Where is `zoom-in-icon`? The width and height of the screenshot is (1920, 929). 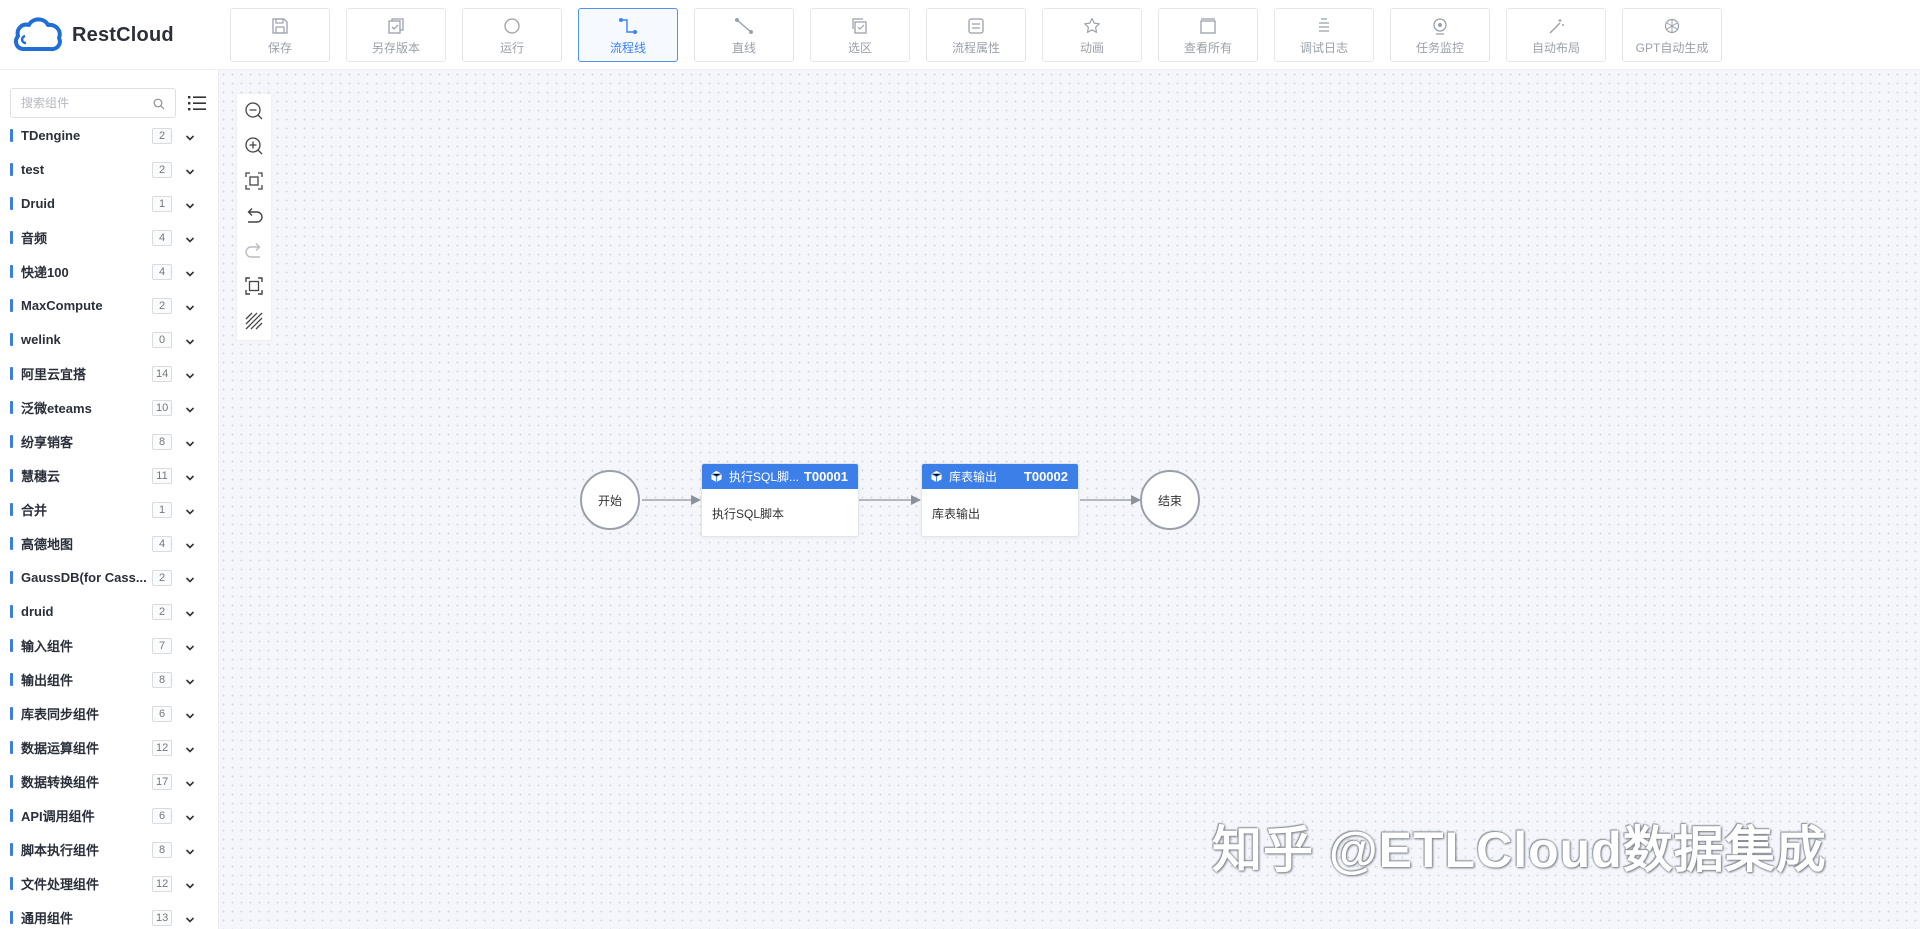 zoom-in-icon is located at coordinates (254, 146).